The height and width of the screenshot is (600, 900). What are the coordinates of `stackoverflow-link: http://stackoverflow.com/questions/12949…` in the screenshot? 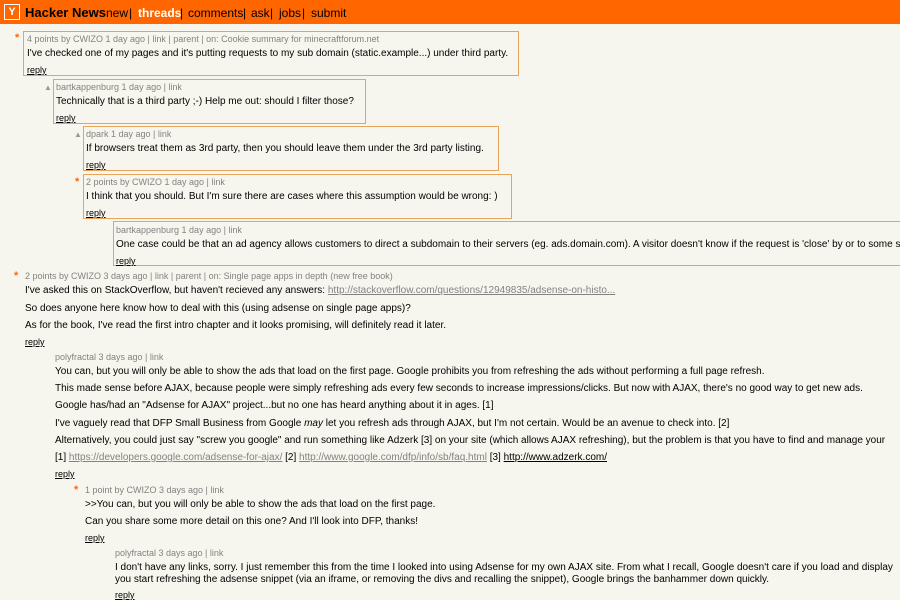 It's located at (471, 290).